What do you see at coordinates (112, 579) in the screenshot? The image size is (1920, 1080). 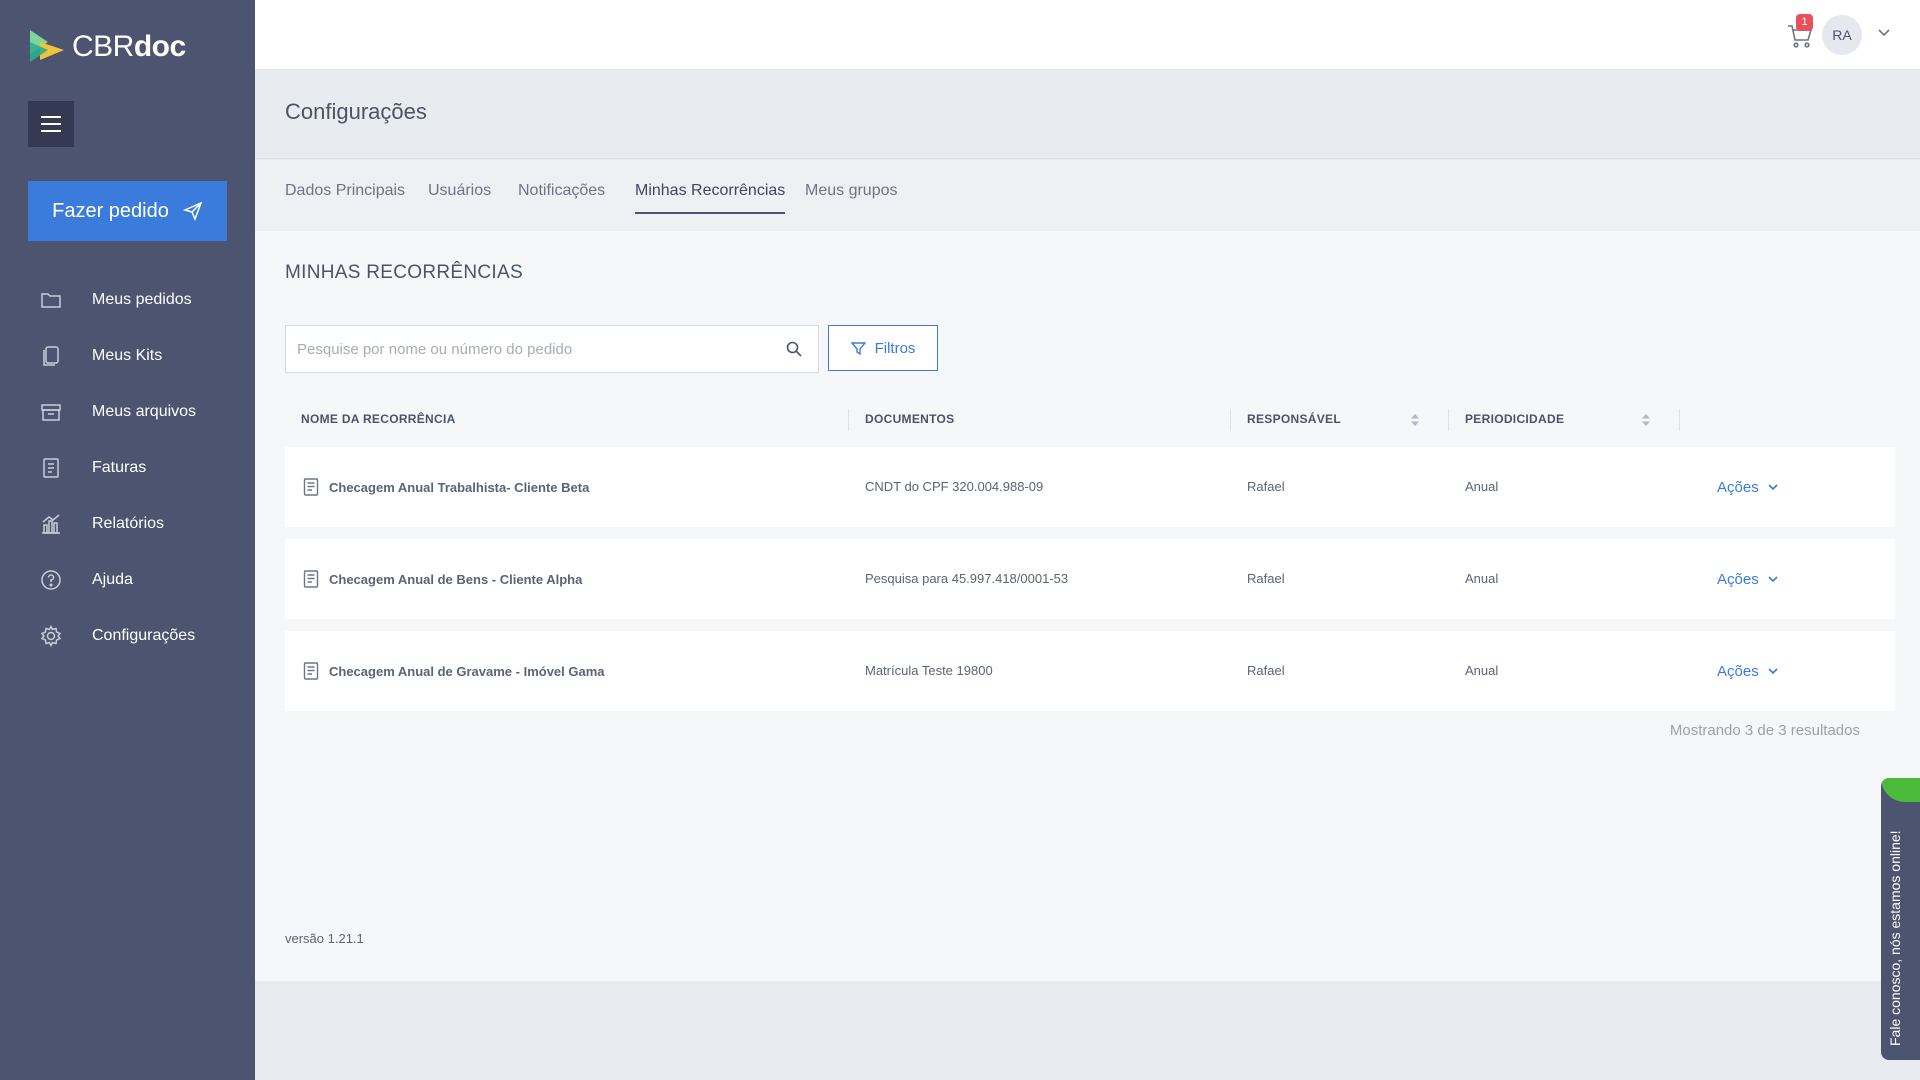 I see `sidebar-item-label: Ajuda` at bounding box center [112, 579].